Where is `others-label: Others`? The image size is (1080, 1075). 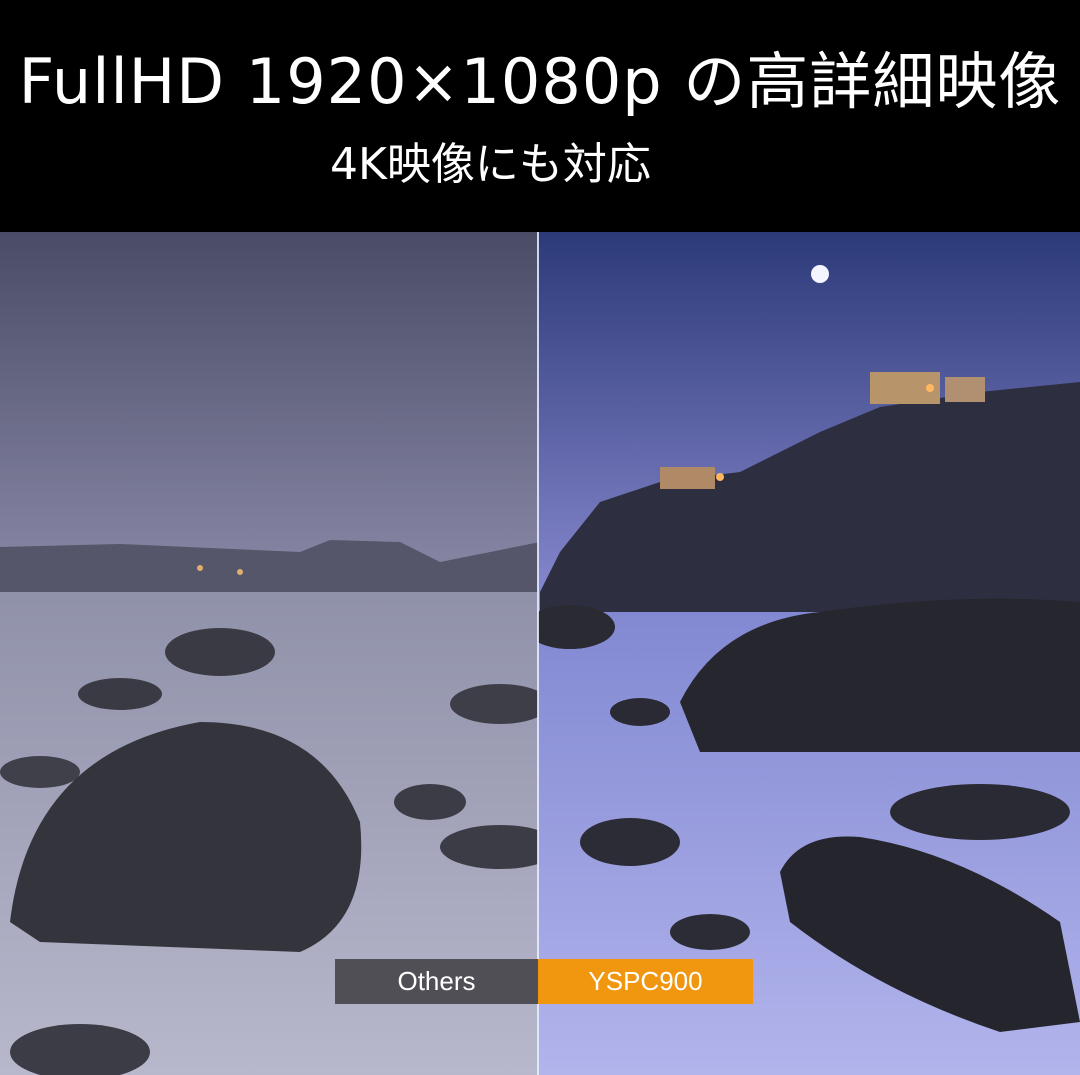
others-label: Others is located at coordinates (436, 981).